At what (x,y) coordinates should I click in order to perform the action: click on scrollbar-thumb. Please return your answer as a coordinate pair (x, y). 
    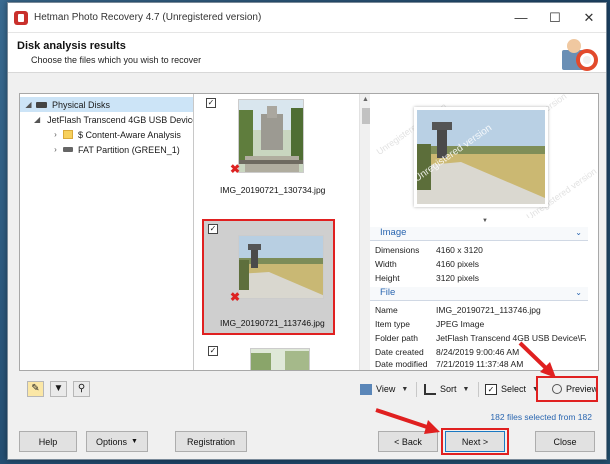
    Looking at the image, I should click on (366, 116).